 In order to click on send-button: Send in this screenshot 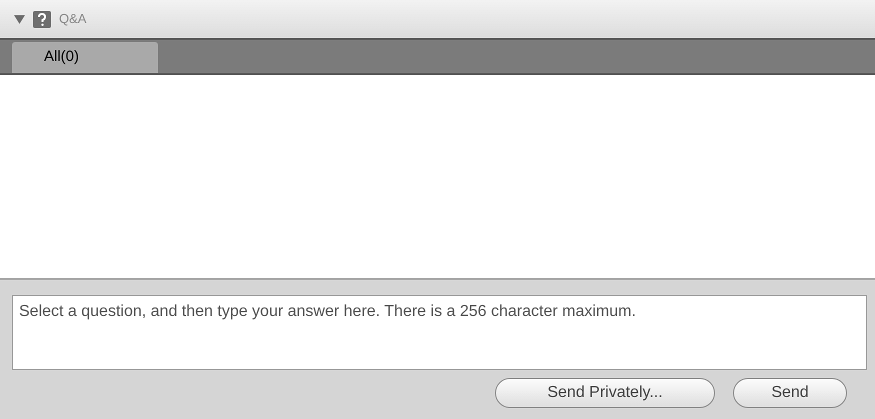, I will do `click(790, 393)`.